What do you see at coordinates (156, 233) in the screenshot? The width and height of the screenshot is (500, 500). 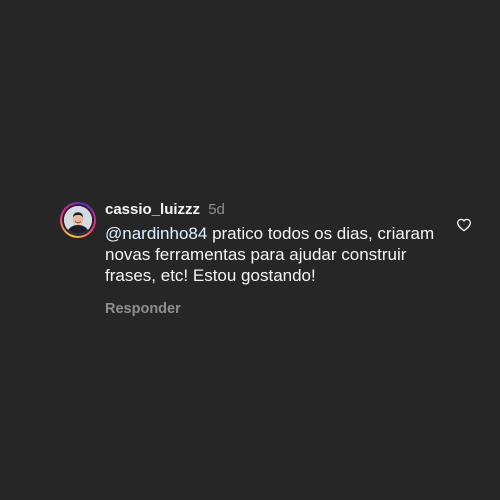 I see `comment-mention: @nardinho84` at bounding box center [156, 233].